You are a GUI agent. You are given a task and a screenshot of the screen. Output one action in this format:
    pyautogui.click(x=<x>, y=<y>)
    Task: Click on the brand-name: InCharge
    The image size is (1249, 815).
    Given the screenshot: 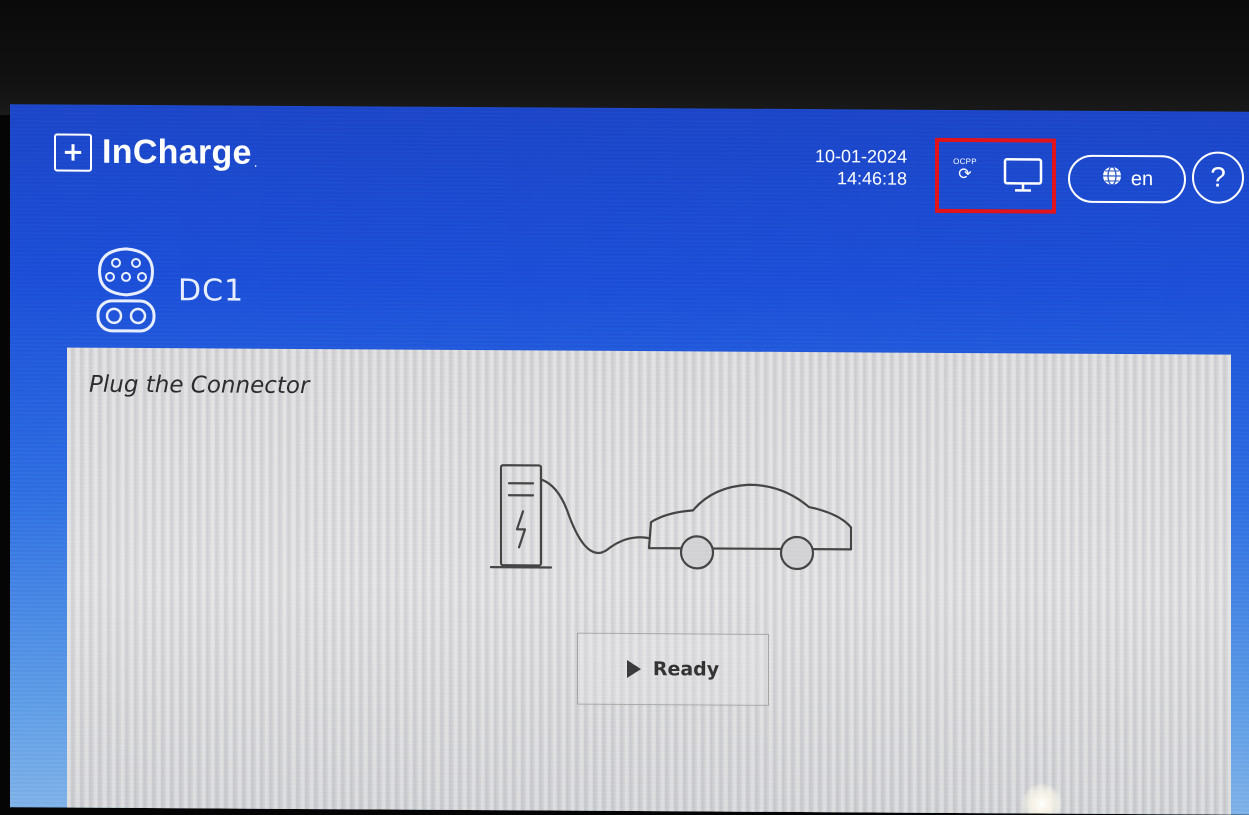 What is the action you would take?
    pyautogui.click(x=177, y=153)
    